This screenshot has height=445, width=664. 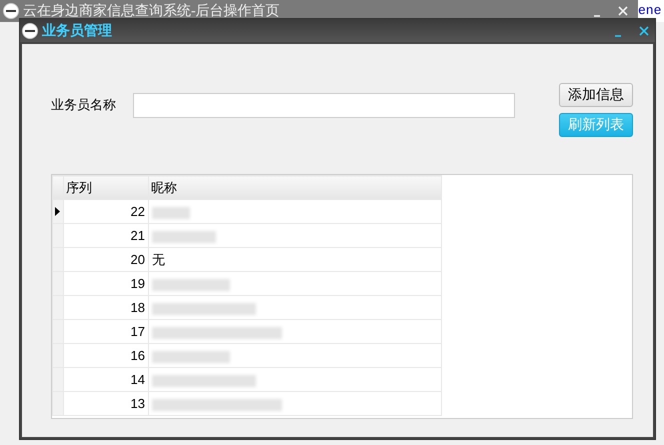 I want to click on add-button: 添加信息, so click(x=596, y=95).